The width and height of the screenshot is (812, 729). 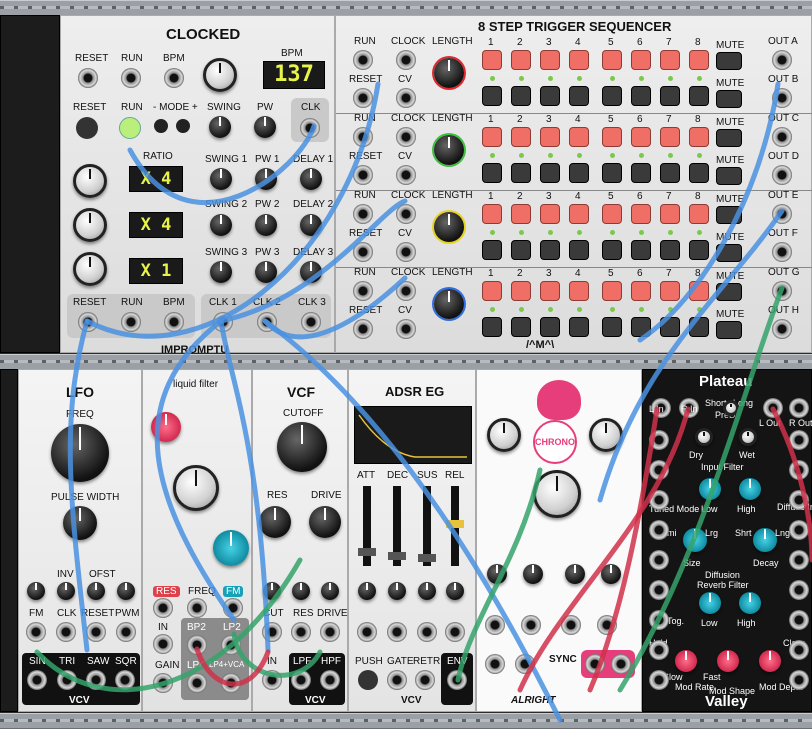 What do you see at coordinates (750, 489) in the screenshot?
I see `plateau-input-high-knob` at bounding box center [750, 489].